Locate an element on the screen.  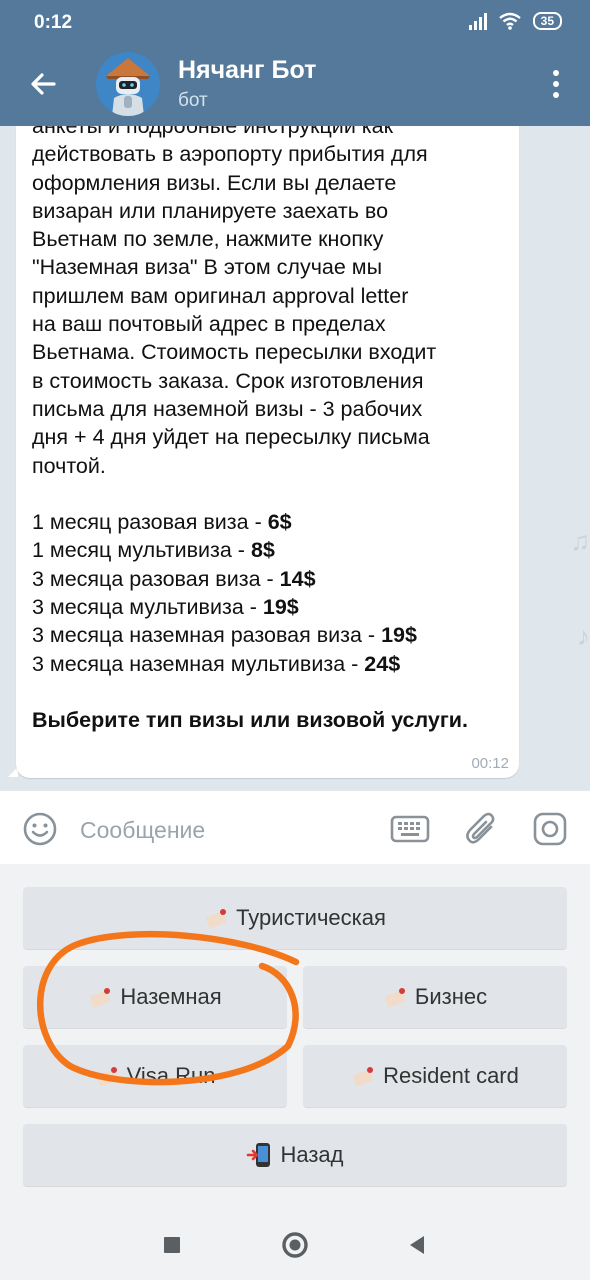
paperclip-icon is located at coordinates (482, 829).